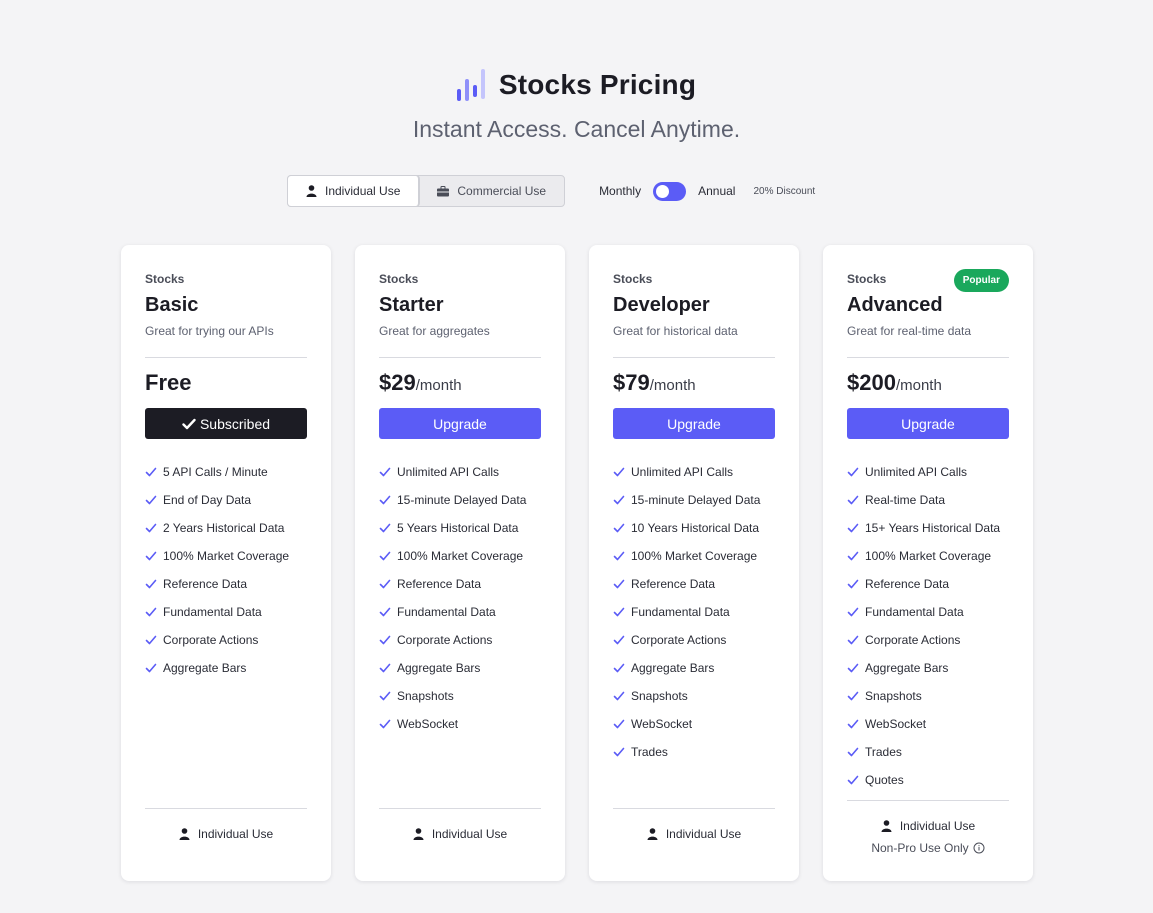 This screenshot has height=913, width=1153. Describe the element at coordinates (458, 528) in the screenshot. I see `feature-label: 5 Years Historical Data` at that location.